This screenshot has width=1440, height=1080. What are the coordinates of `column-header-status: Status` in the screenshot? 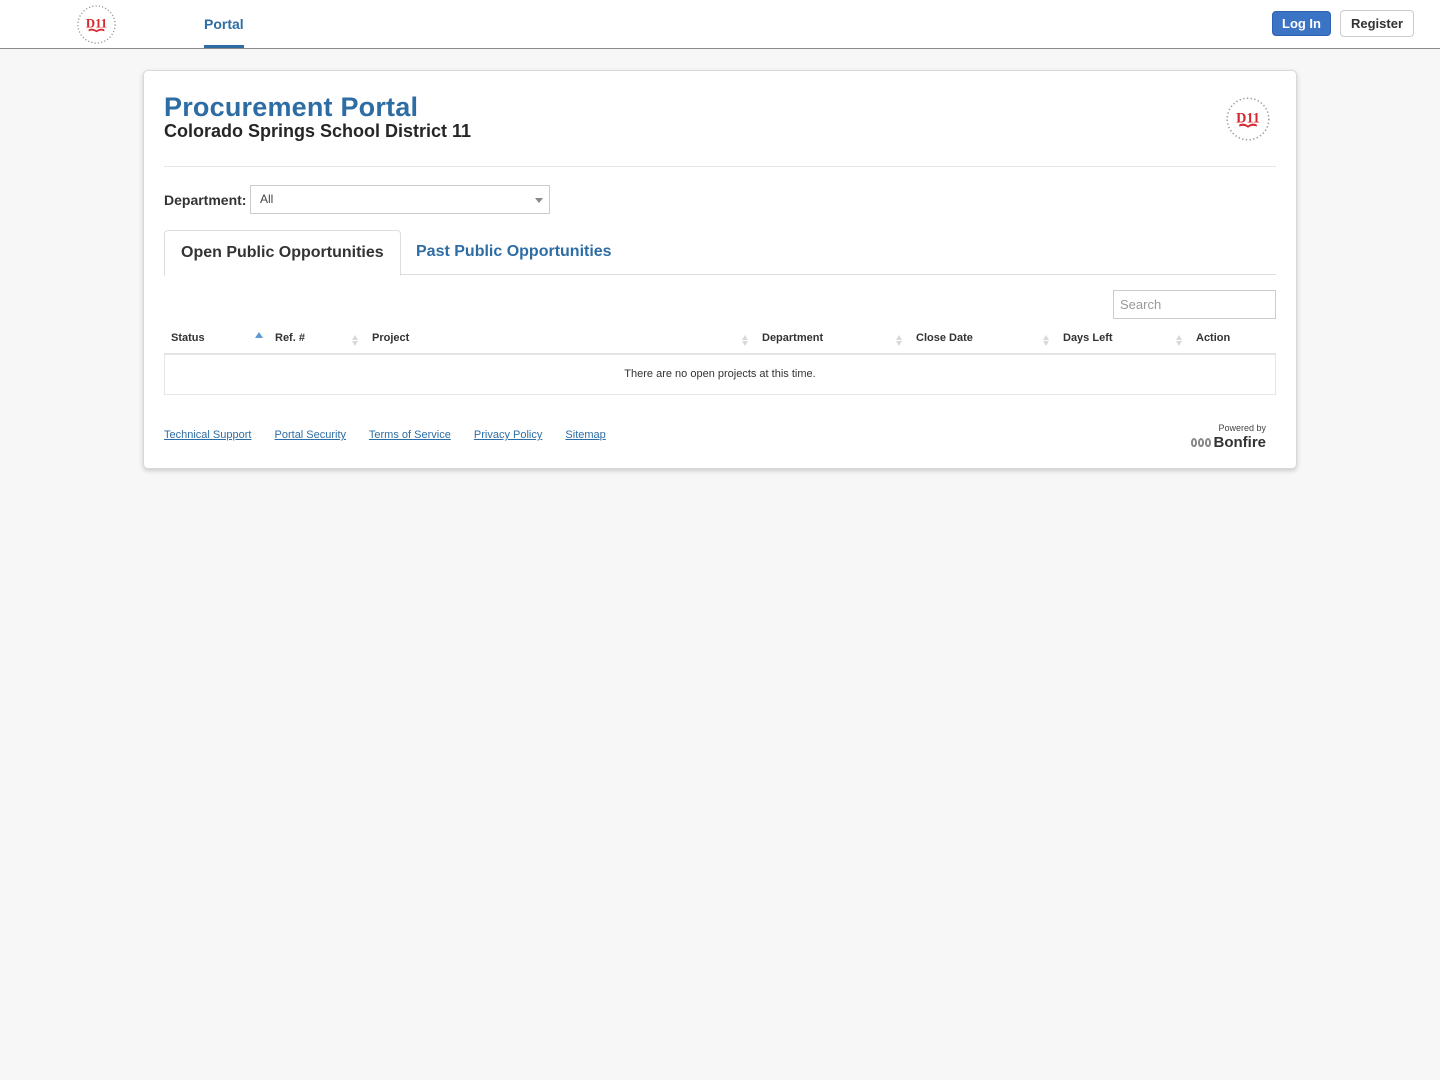 It's located at (188, 339).